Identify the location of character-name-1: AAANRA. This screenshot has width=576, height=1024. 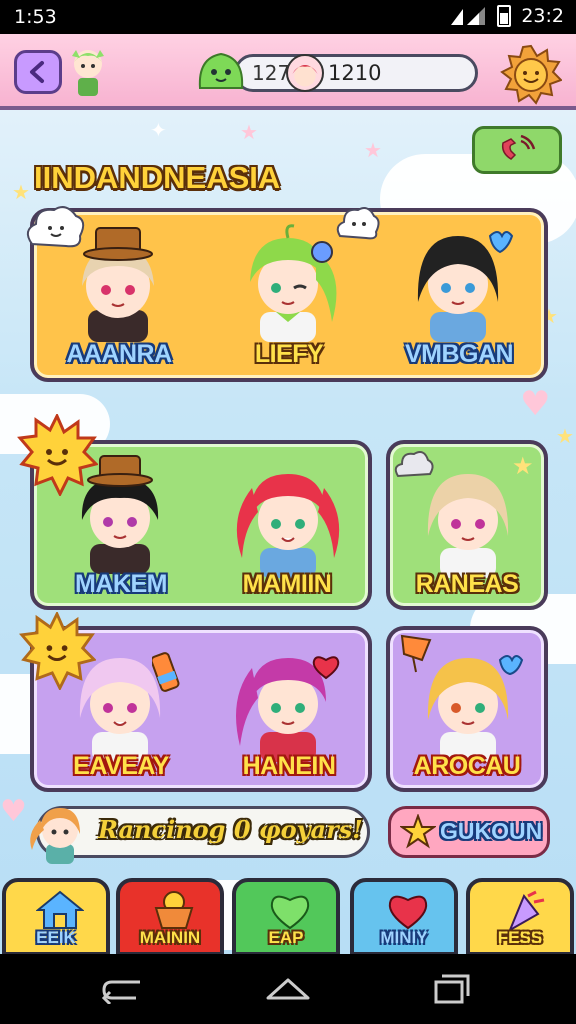
(119, 354).